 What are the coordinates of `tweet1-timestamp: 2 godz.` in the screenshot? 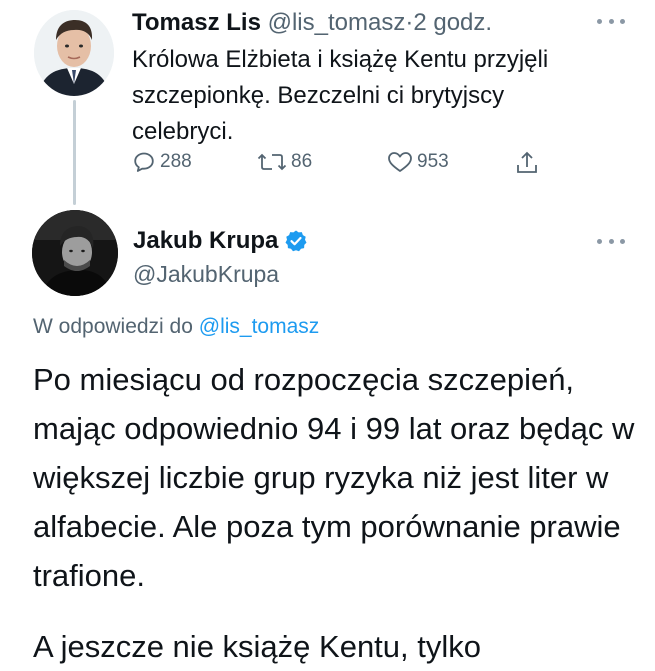 It's located at (452, 22).